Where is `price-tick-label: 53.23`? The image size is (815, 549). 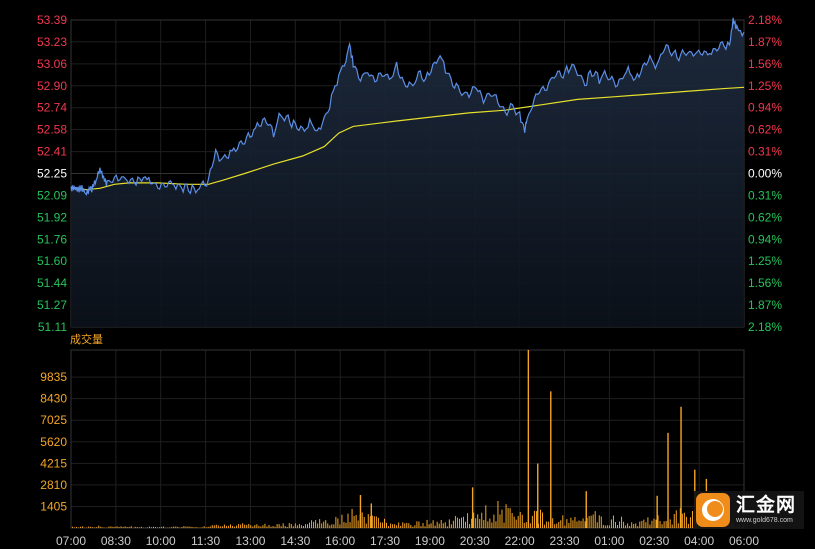
price-tick-label: 53.23 is located at coordinates (52, 42).